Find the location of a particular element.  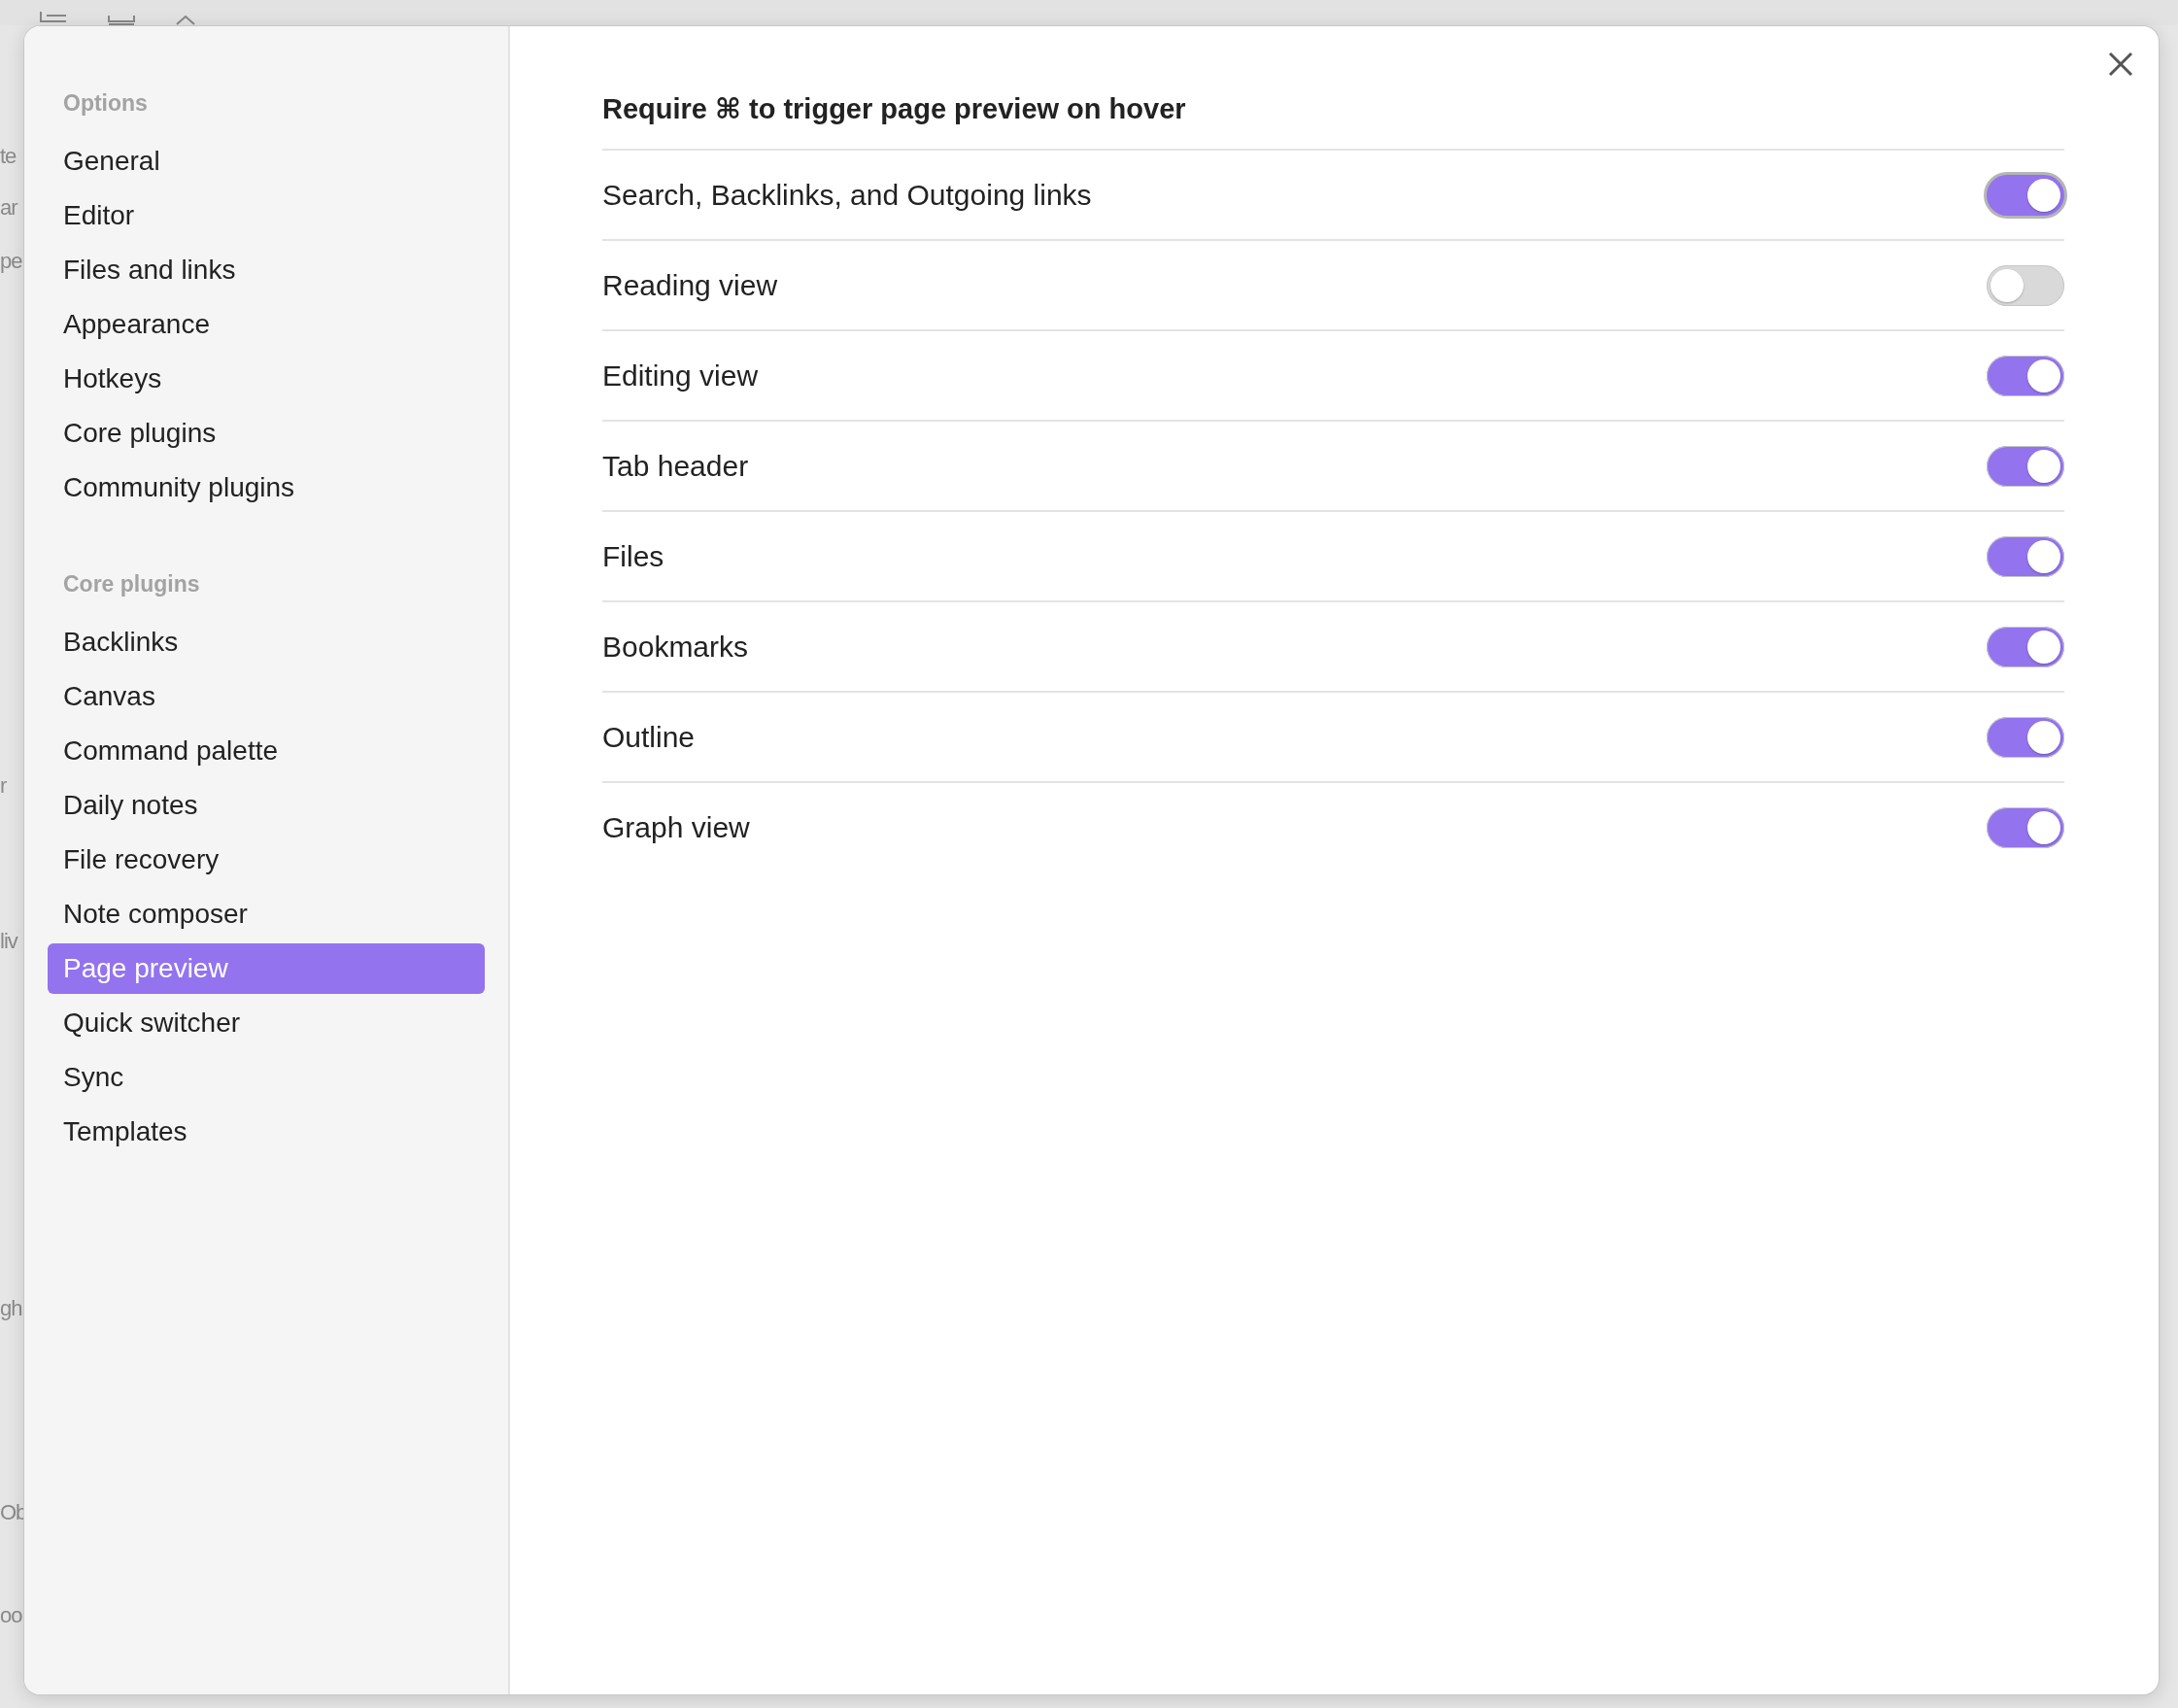

sidebar-item: Sync is located at coordinates (266, 1077).